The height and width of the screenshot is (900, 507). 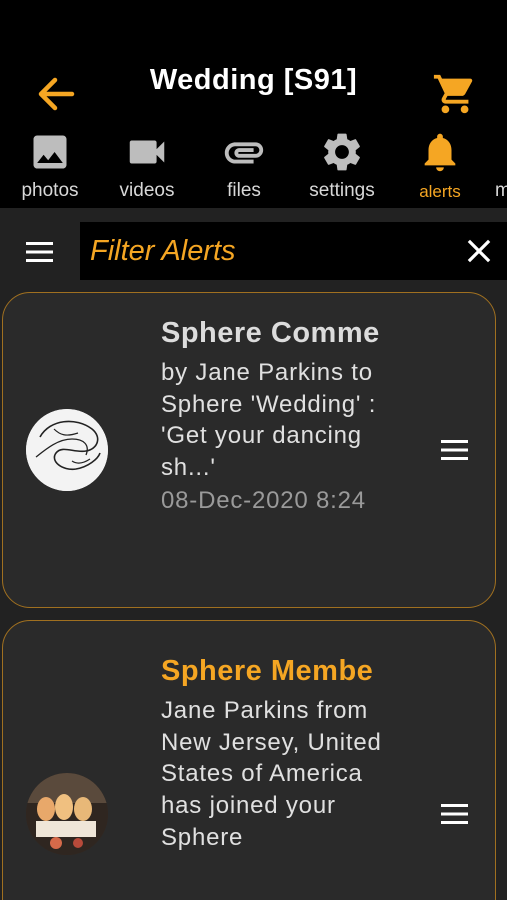 I want to click on tab-label: files, so click(x=244, y=190).